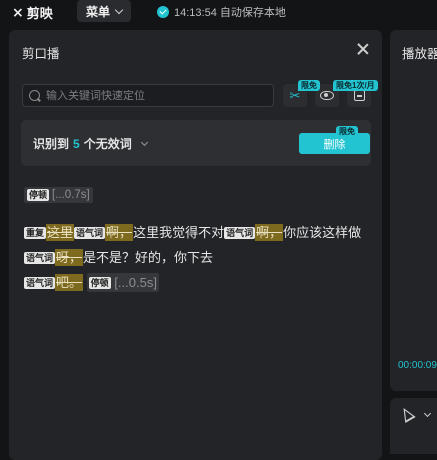  Describe the element at coordinates (419, 54) in the screenshot. I see `player-title: 播放器` at that location.